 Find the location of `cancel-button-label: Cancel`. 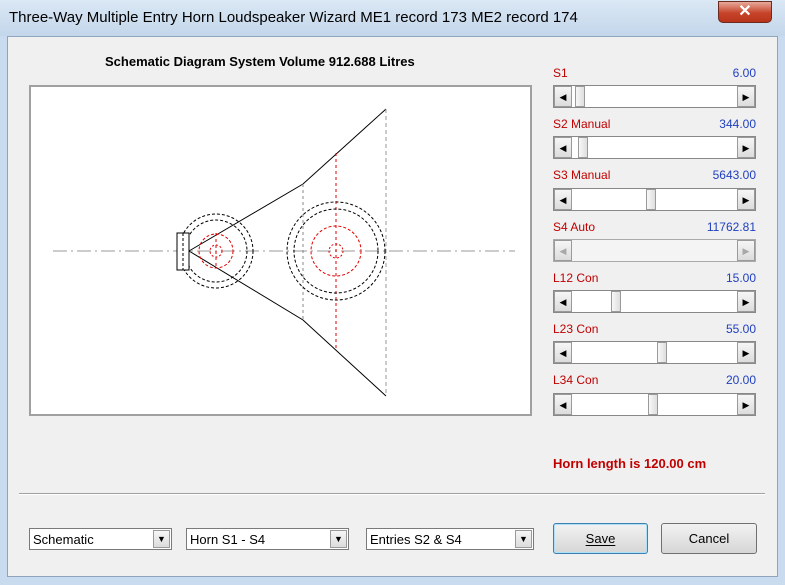

cancel-button-label: Cancel is located at coordinates (709, 538).